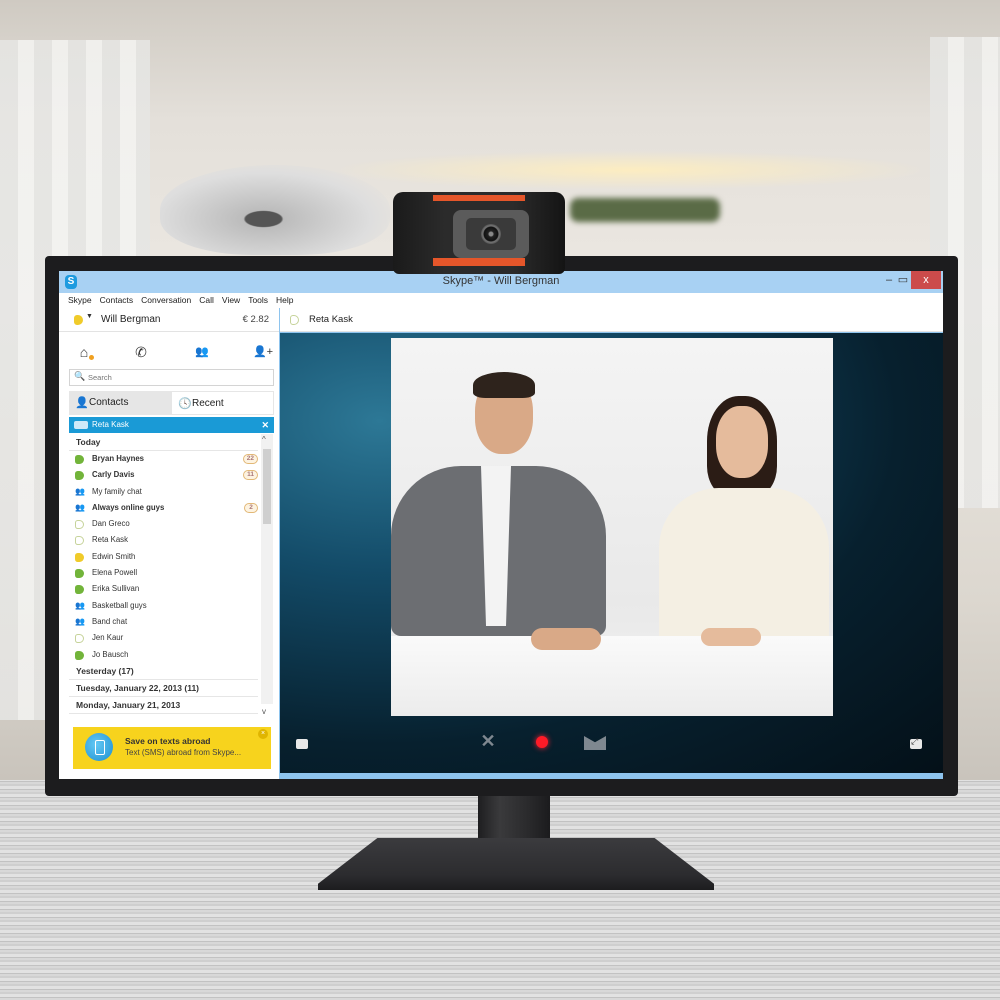 Image resolution: width=1000 pixels, height=1000 pixels. I want to click on webcam-lens-housing, so click(491, 234).